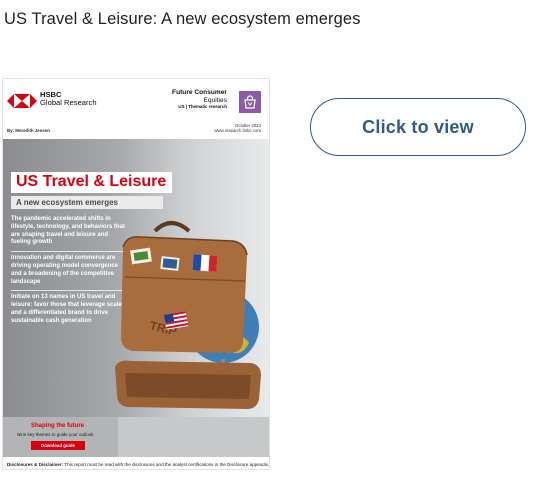  What do you see at coordinates (202, 107) in the screenshot?
I see `series-subtitle: US | Thematic research` at bounding box center [202, 107].